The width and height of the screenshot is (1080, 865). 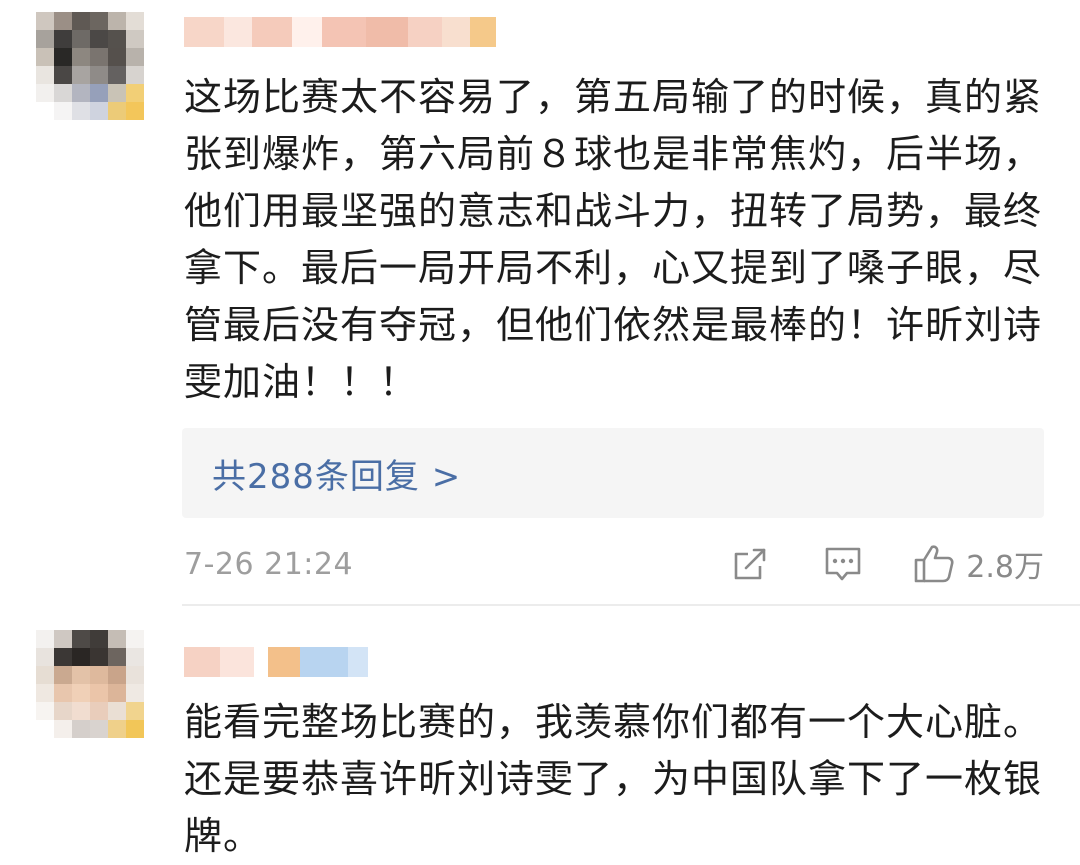 What do you see at coordinates (1005, 567) in the screenshot?
I see `like-count: 2.8万` at bounding box center [1005, 567].